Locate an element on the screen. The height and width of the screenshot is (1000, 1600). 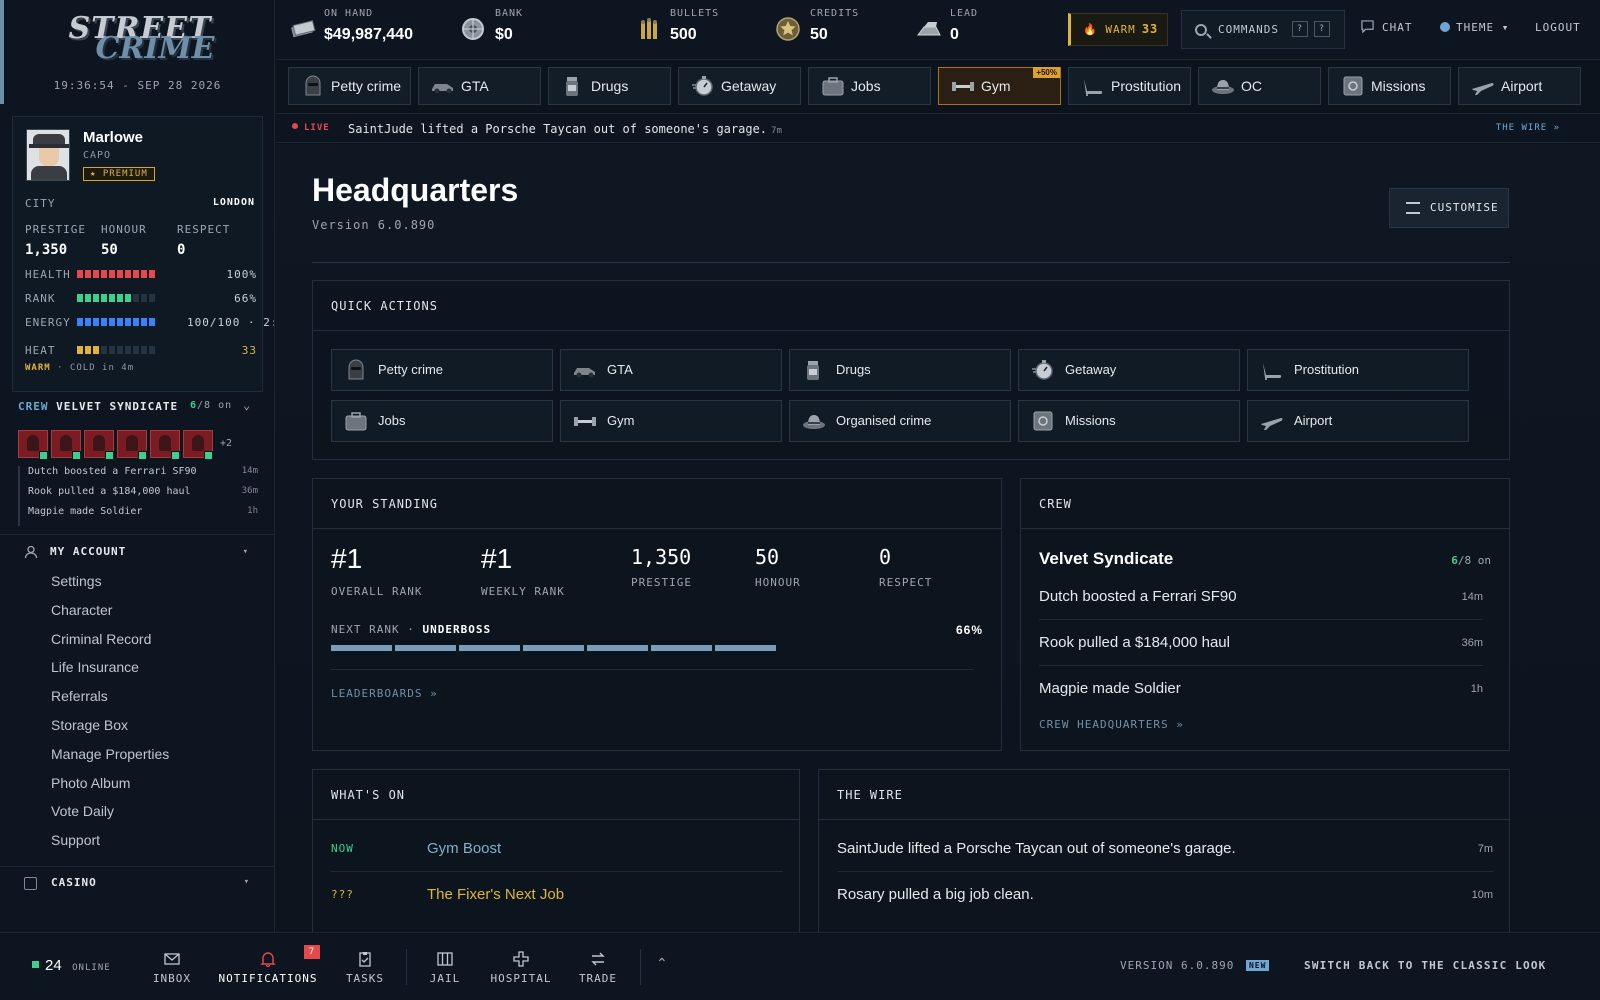
account-item-life-insurance: Life Insurance is located at coordinates (137, 667).